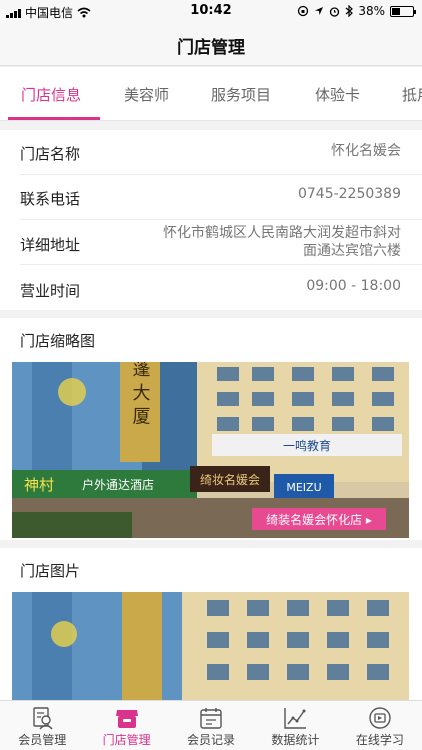  I want to click on tab-store-info: 门店信息, so click(51, 94).